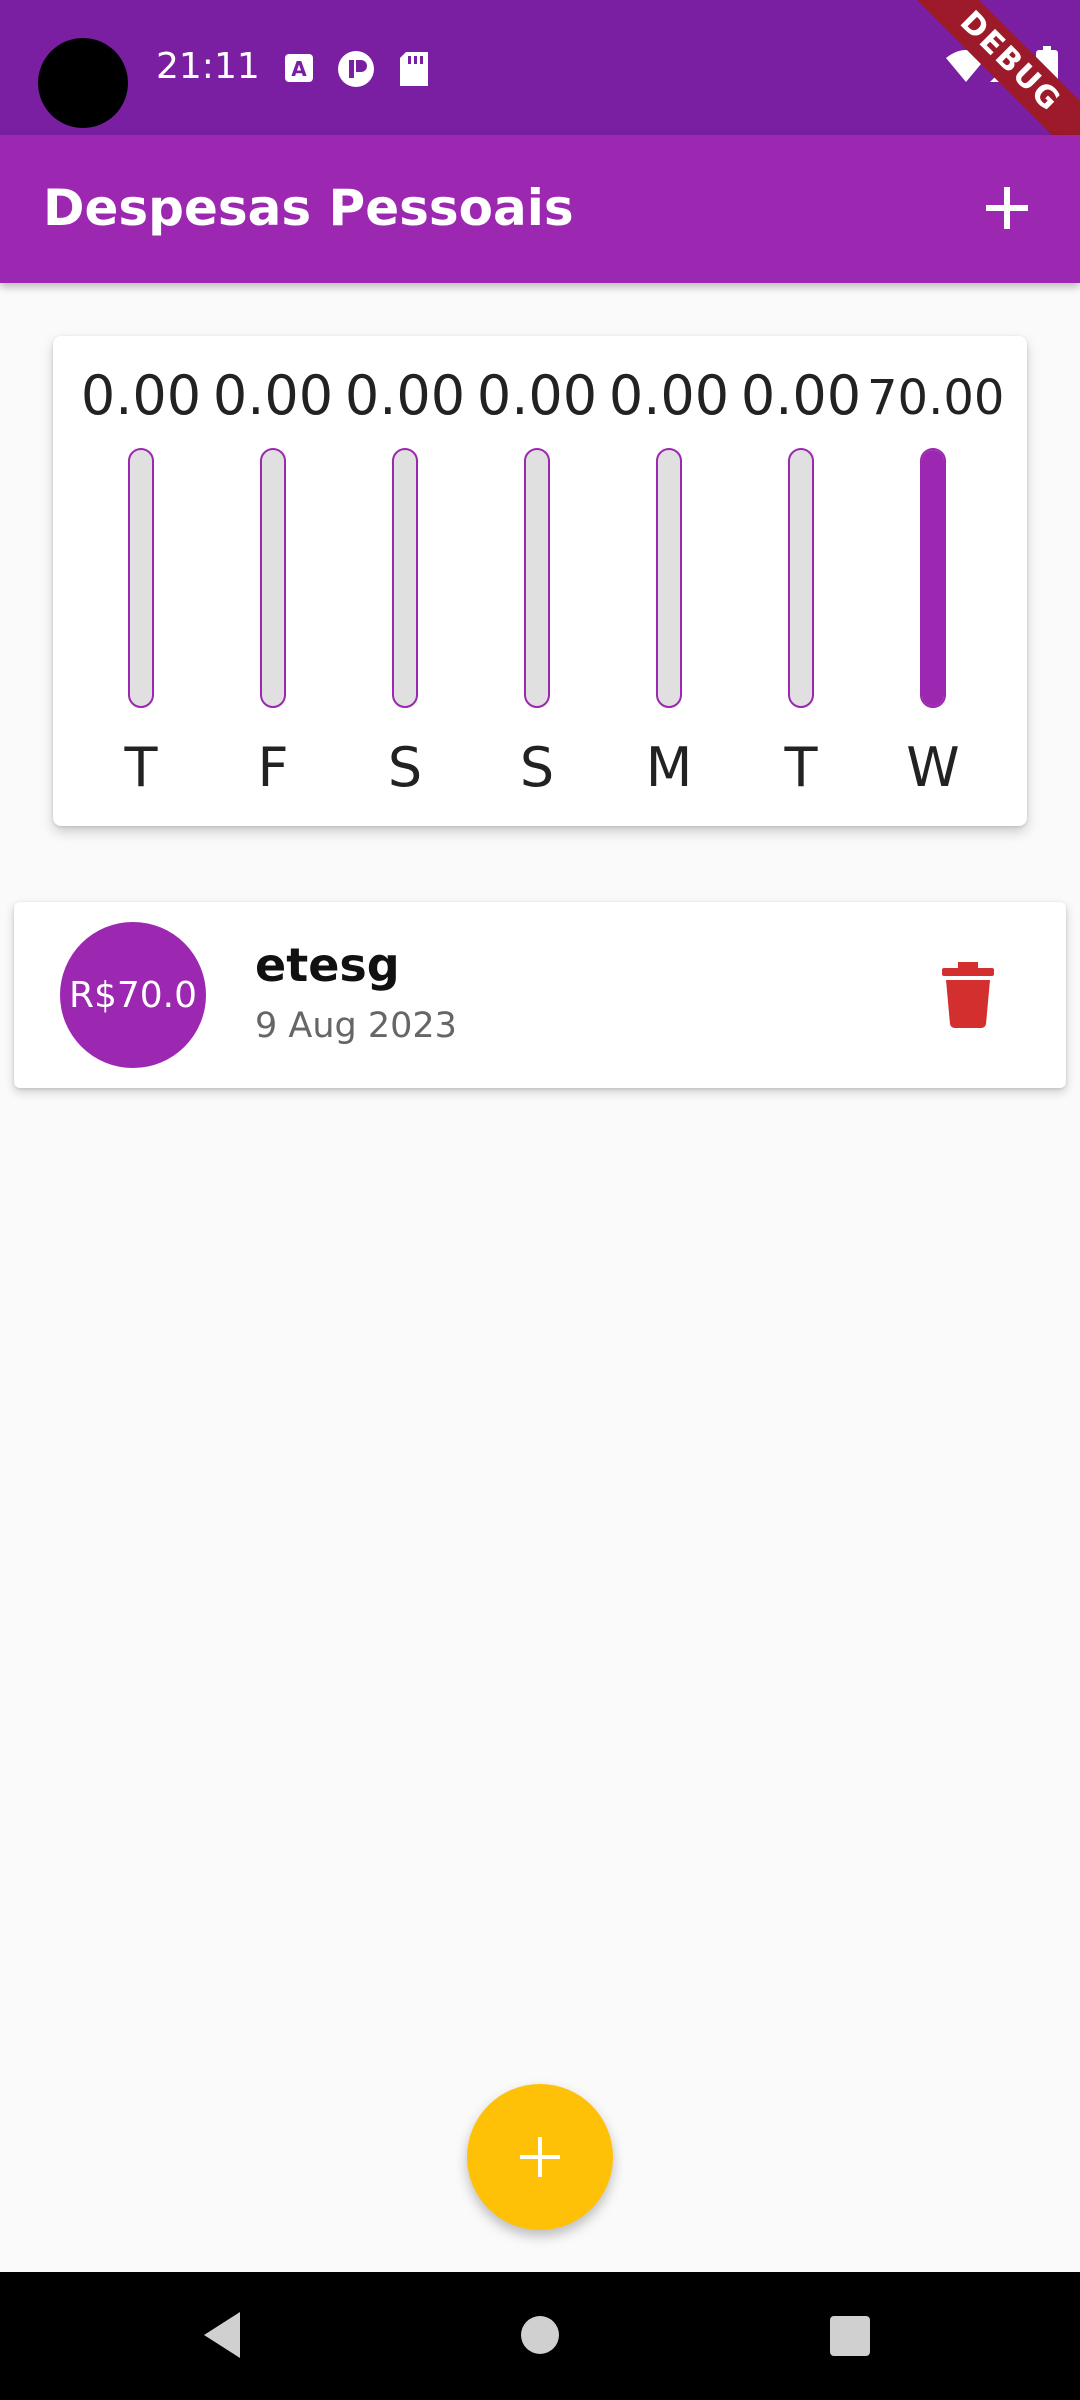 This screenshot has height=2400, width=1080. Describe the element at coordinates (83, 83) in the screenshot. I see `camera-cutout` at that location.